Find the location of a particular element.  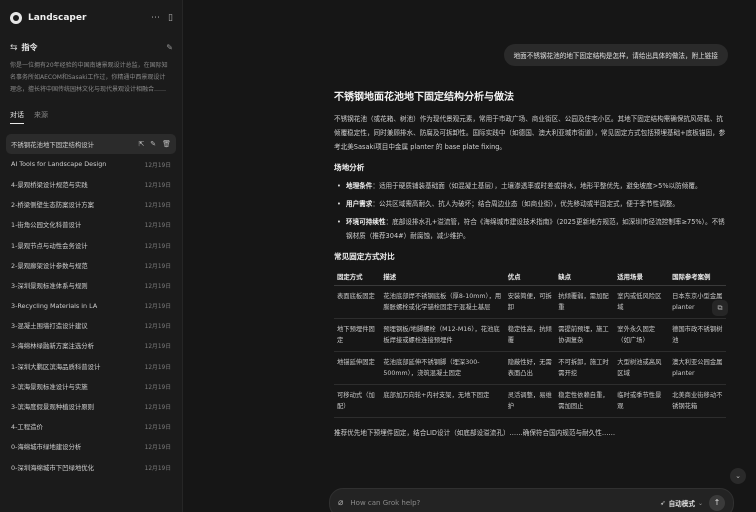

table-cell: 灵活调整，易维护 is located at coordinates (530, 401).